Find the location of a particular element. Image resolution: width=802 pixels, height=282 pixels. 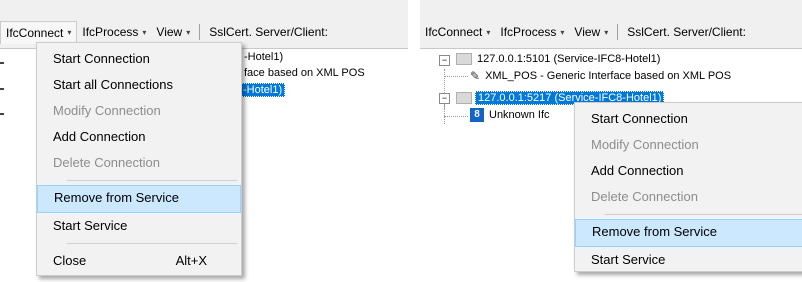

tree-node-fragment: -Hotel1) is located at coordinates (263, 57).